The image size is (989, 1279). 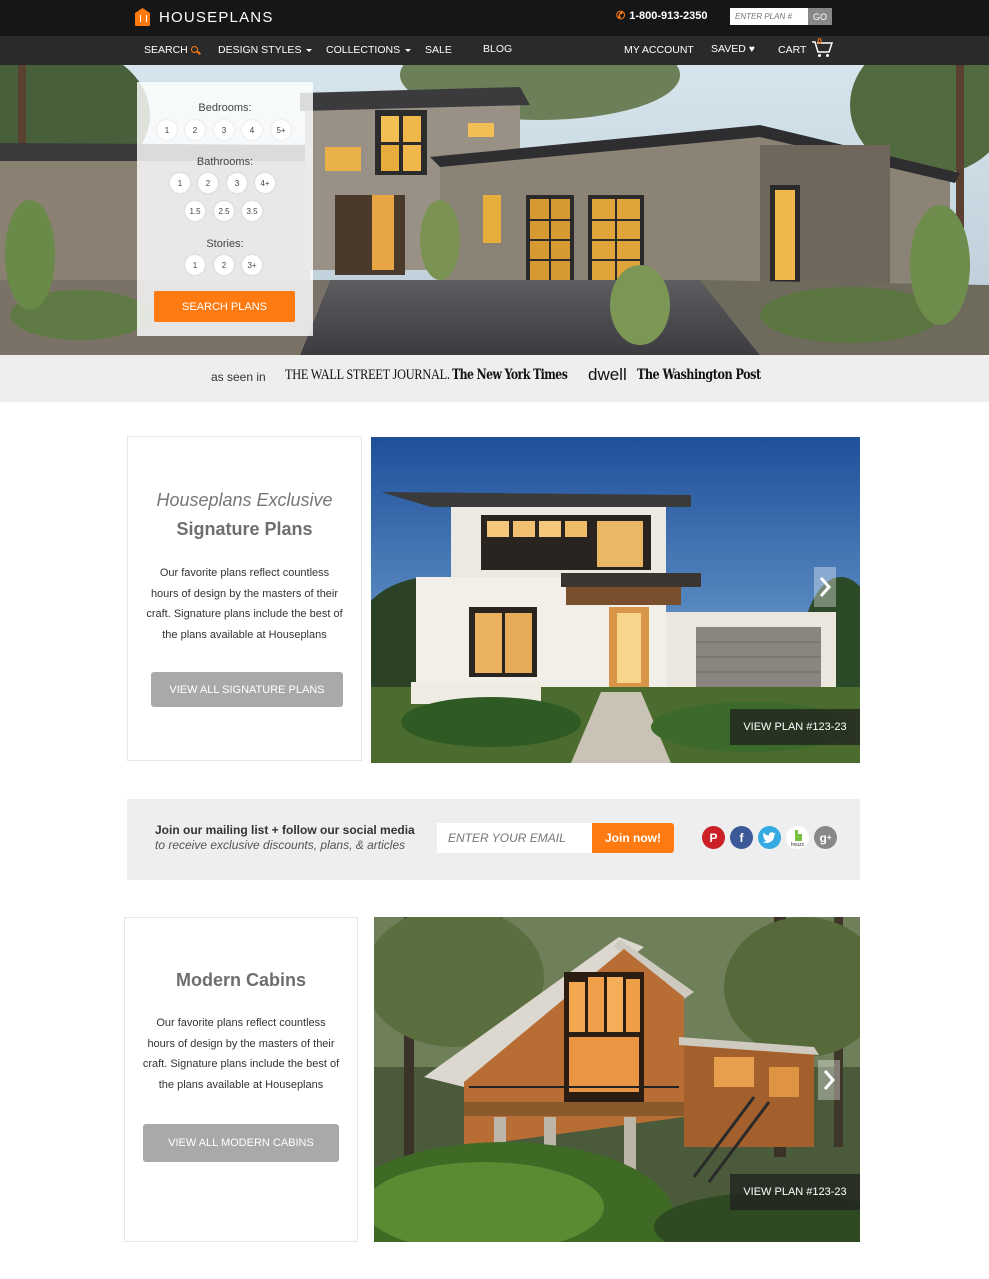 I want to click on stories-option: 2, so click(x=224, y=265).